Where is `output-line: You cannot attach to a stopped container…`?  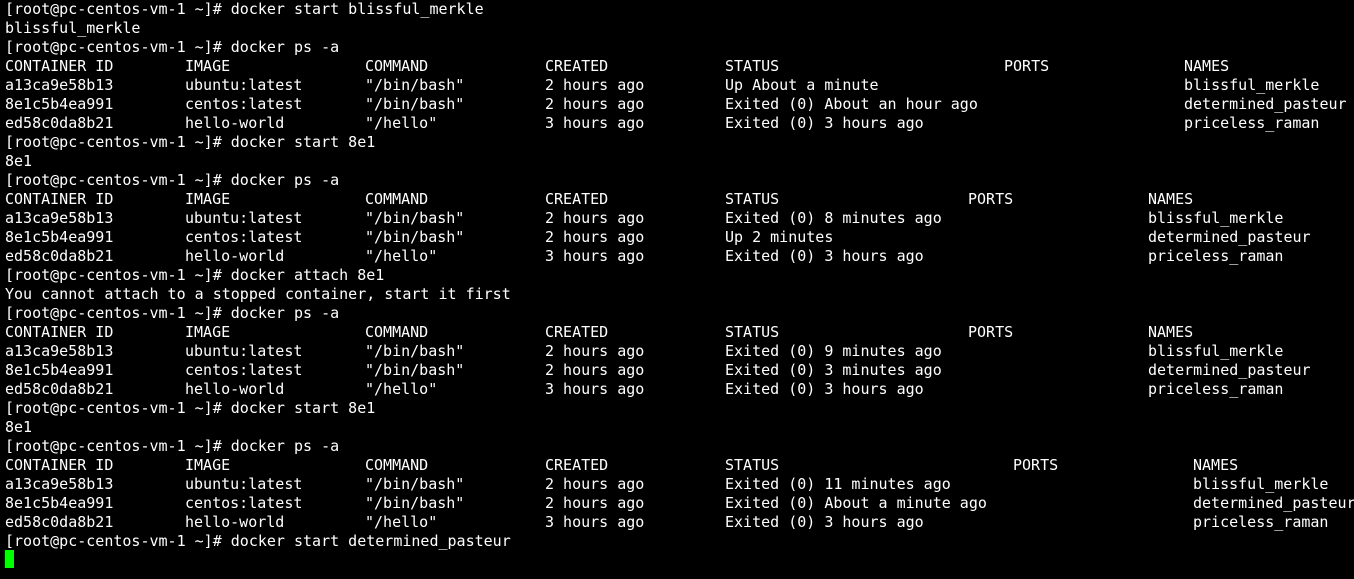
output-line: You cannot attach to a stopped container… is located at coordinates (258, 294).